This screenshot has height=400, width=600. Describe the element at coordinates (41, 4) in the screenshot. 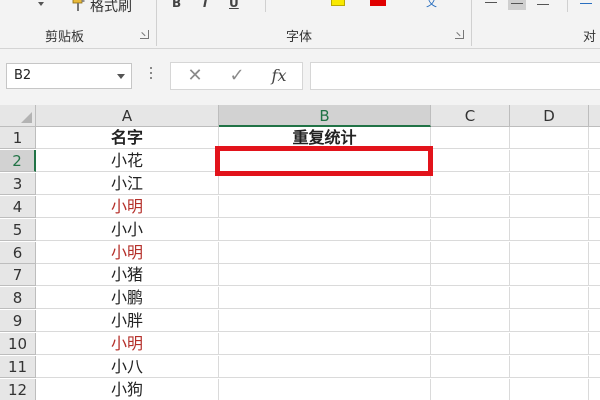

I see `paste-dropdown-icon` at that location.